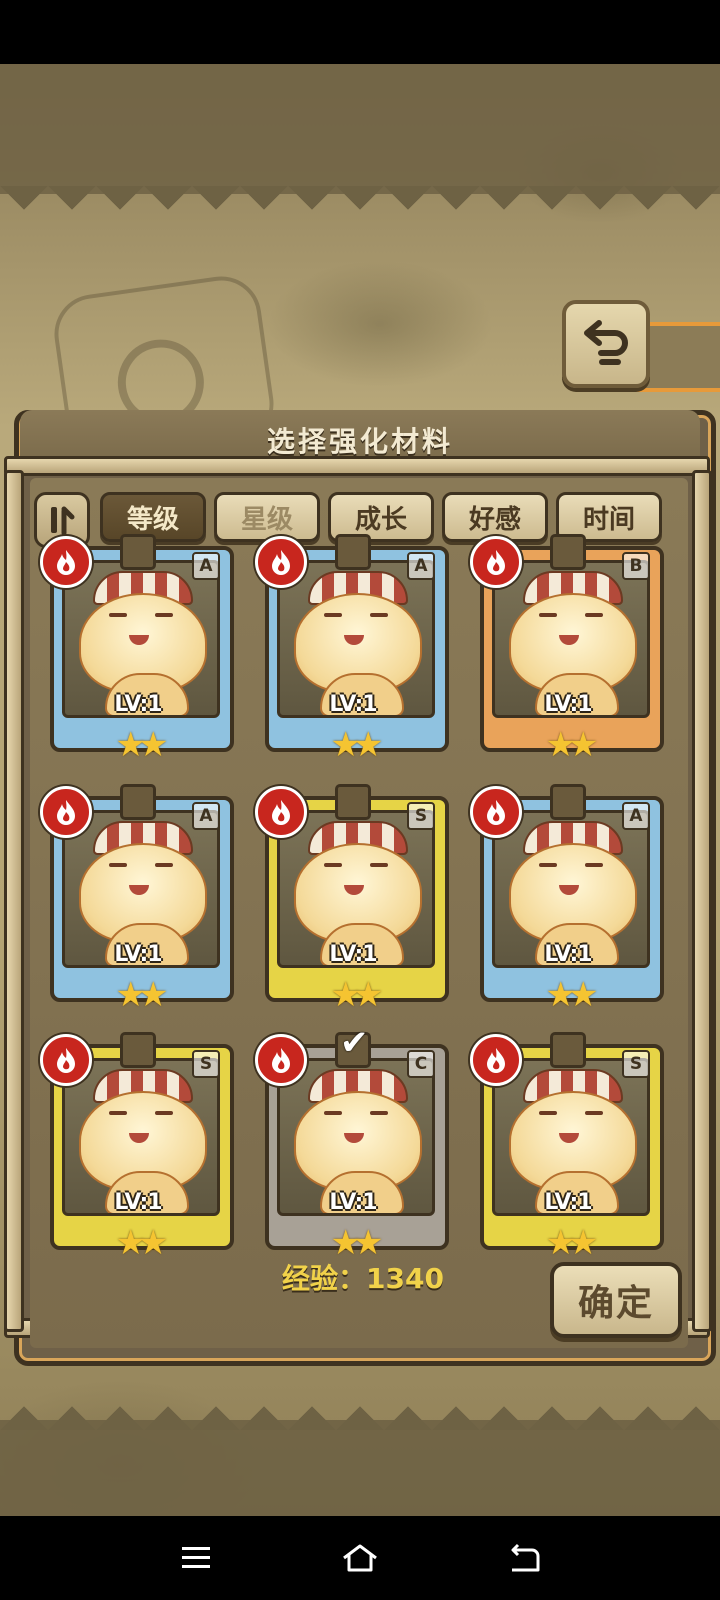 This screenshot has height=1600, width=720. Describe the element at coordinates (63, 521) in the screenshot. I see `sort-order-icon` at that location.